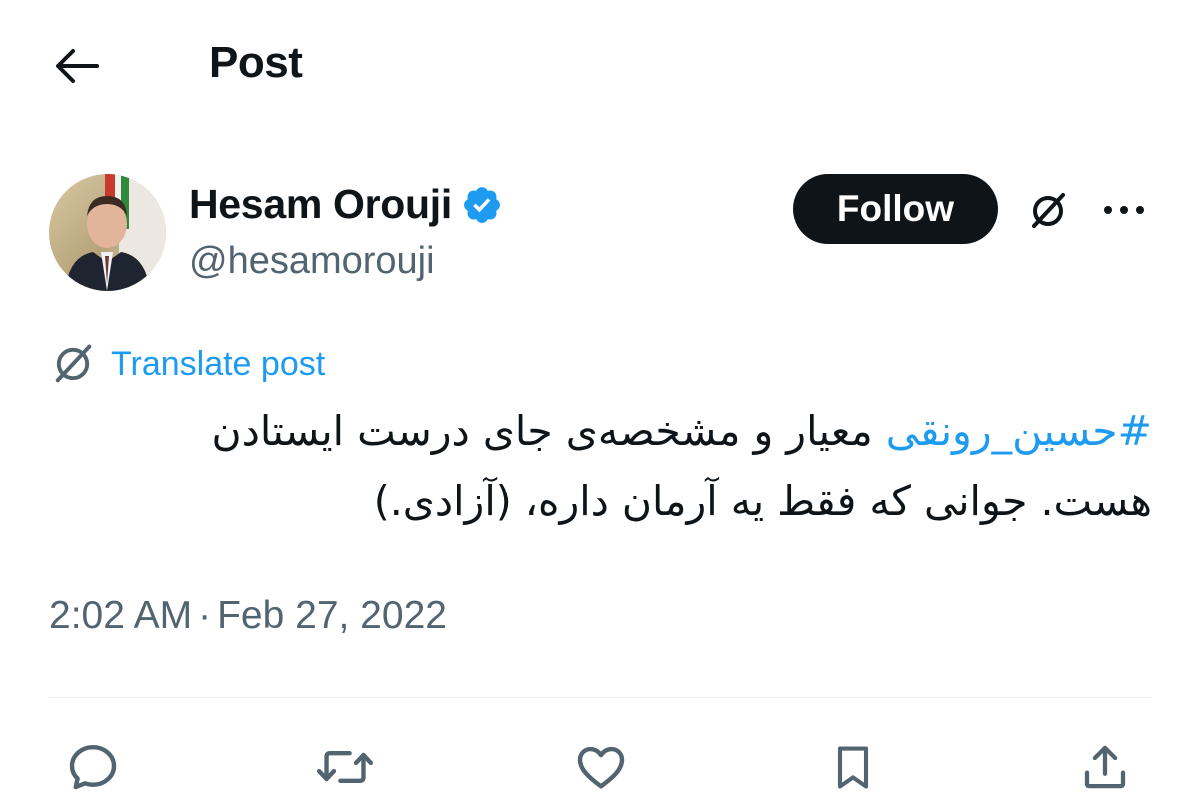 The image size is (1200, 811). I want to click on engagement-bar, so click(600, 769).